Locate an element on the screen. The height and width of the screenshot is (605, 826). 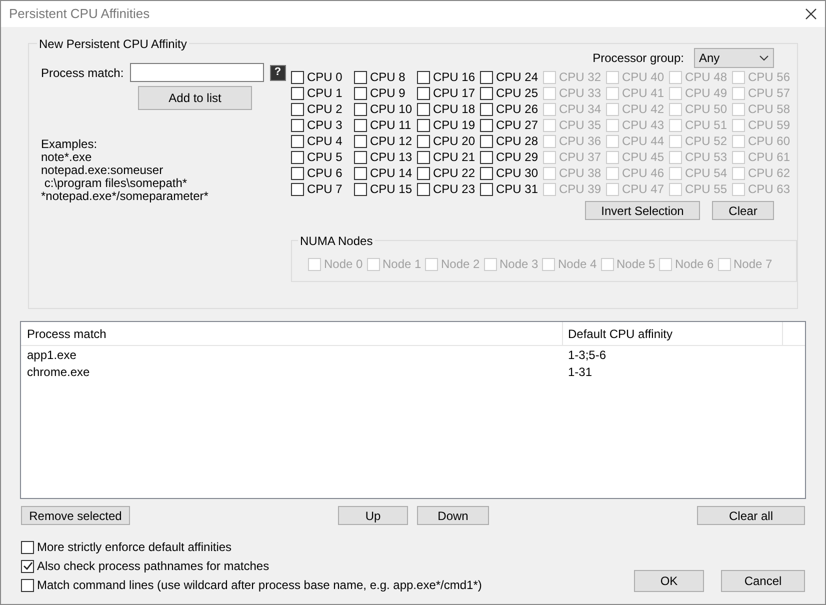
cpu-label: CPU 51 is located at coordinates (706, 125).